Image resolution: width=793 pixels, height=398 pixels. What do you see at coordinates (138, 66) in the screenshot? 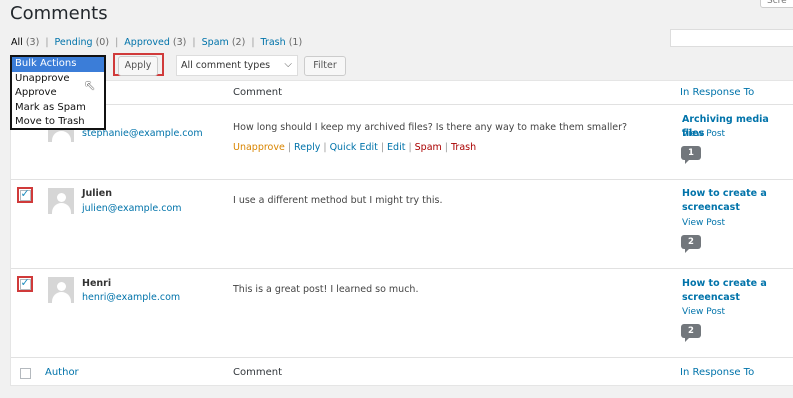
I see `apply-button: Apply` at bounding box center [138, 66].